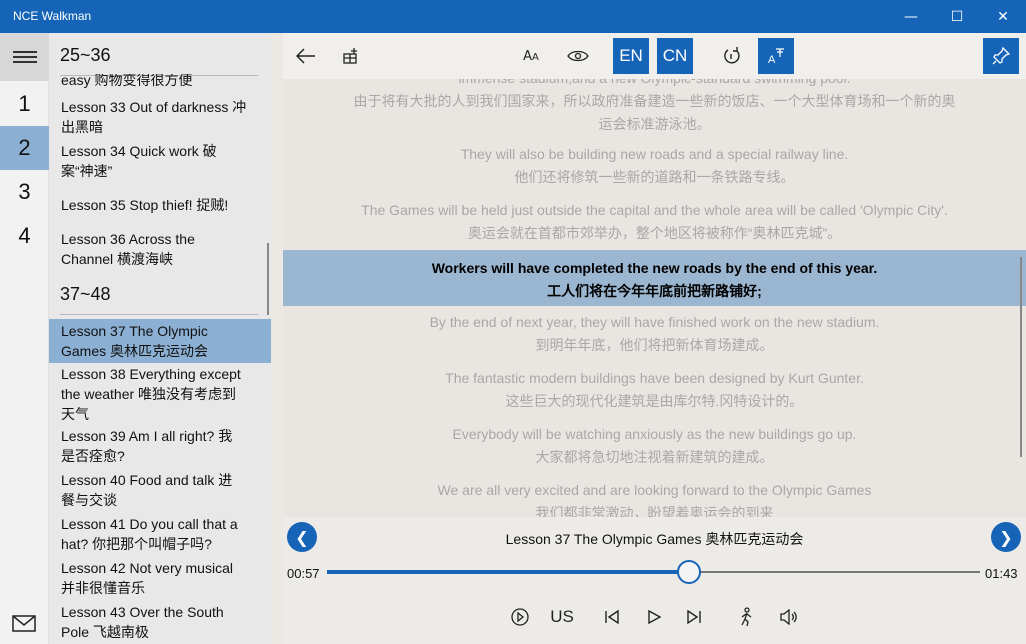  What do you see at coordinates (268, 279) in the screenshot?
I see `list-scrollbar` at bounding box center [268, 279].